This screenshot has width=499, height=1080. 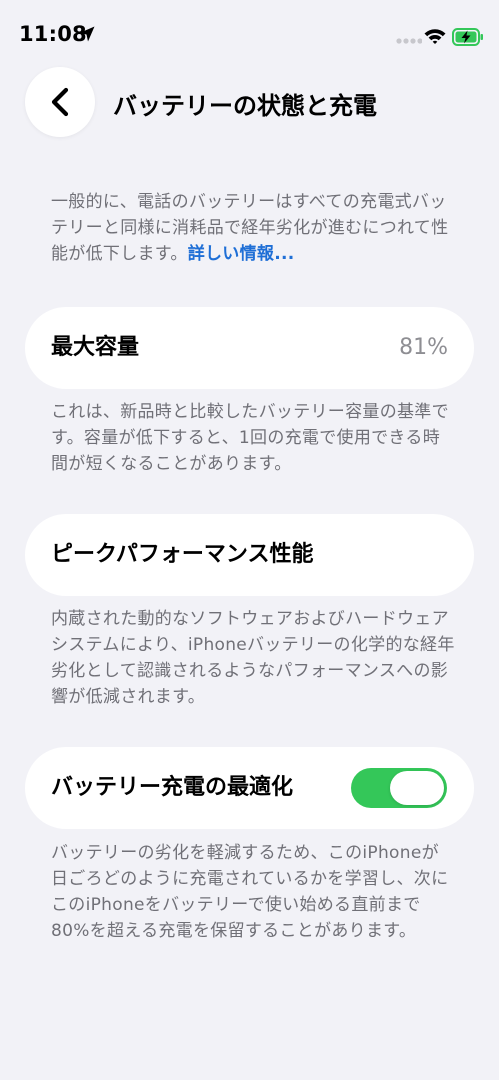 I want to click on location-arrow-icon, so click(x=87, y=34).